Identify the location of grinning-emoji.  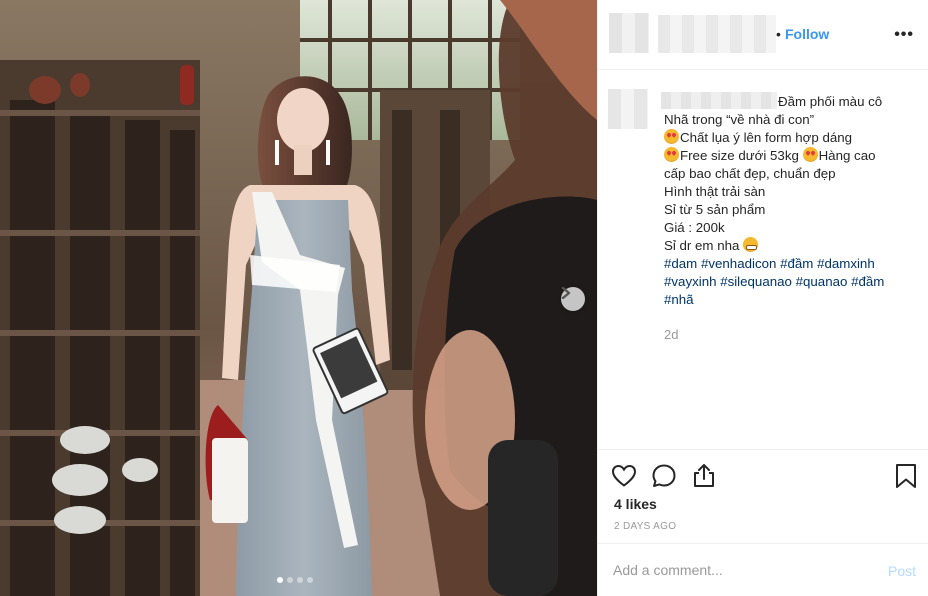
(751, 244).